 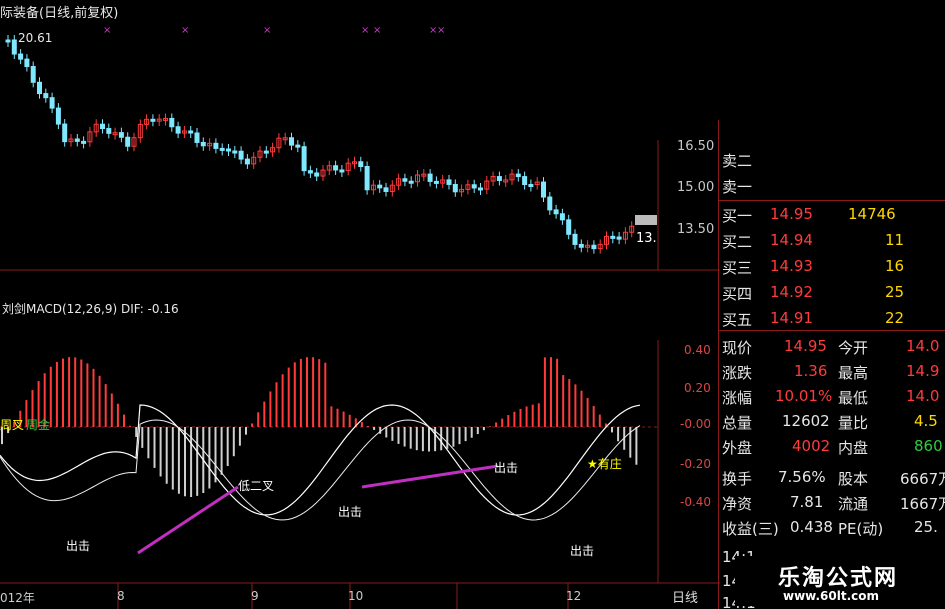 I want to click on quote-row: 收益(三) 0.438 PE(动) 25., so click(x=830, y=528).